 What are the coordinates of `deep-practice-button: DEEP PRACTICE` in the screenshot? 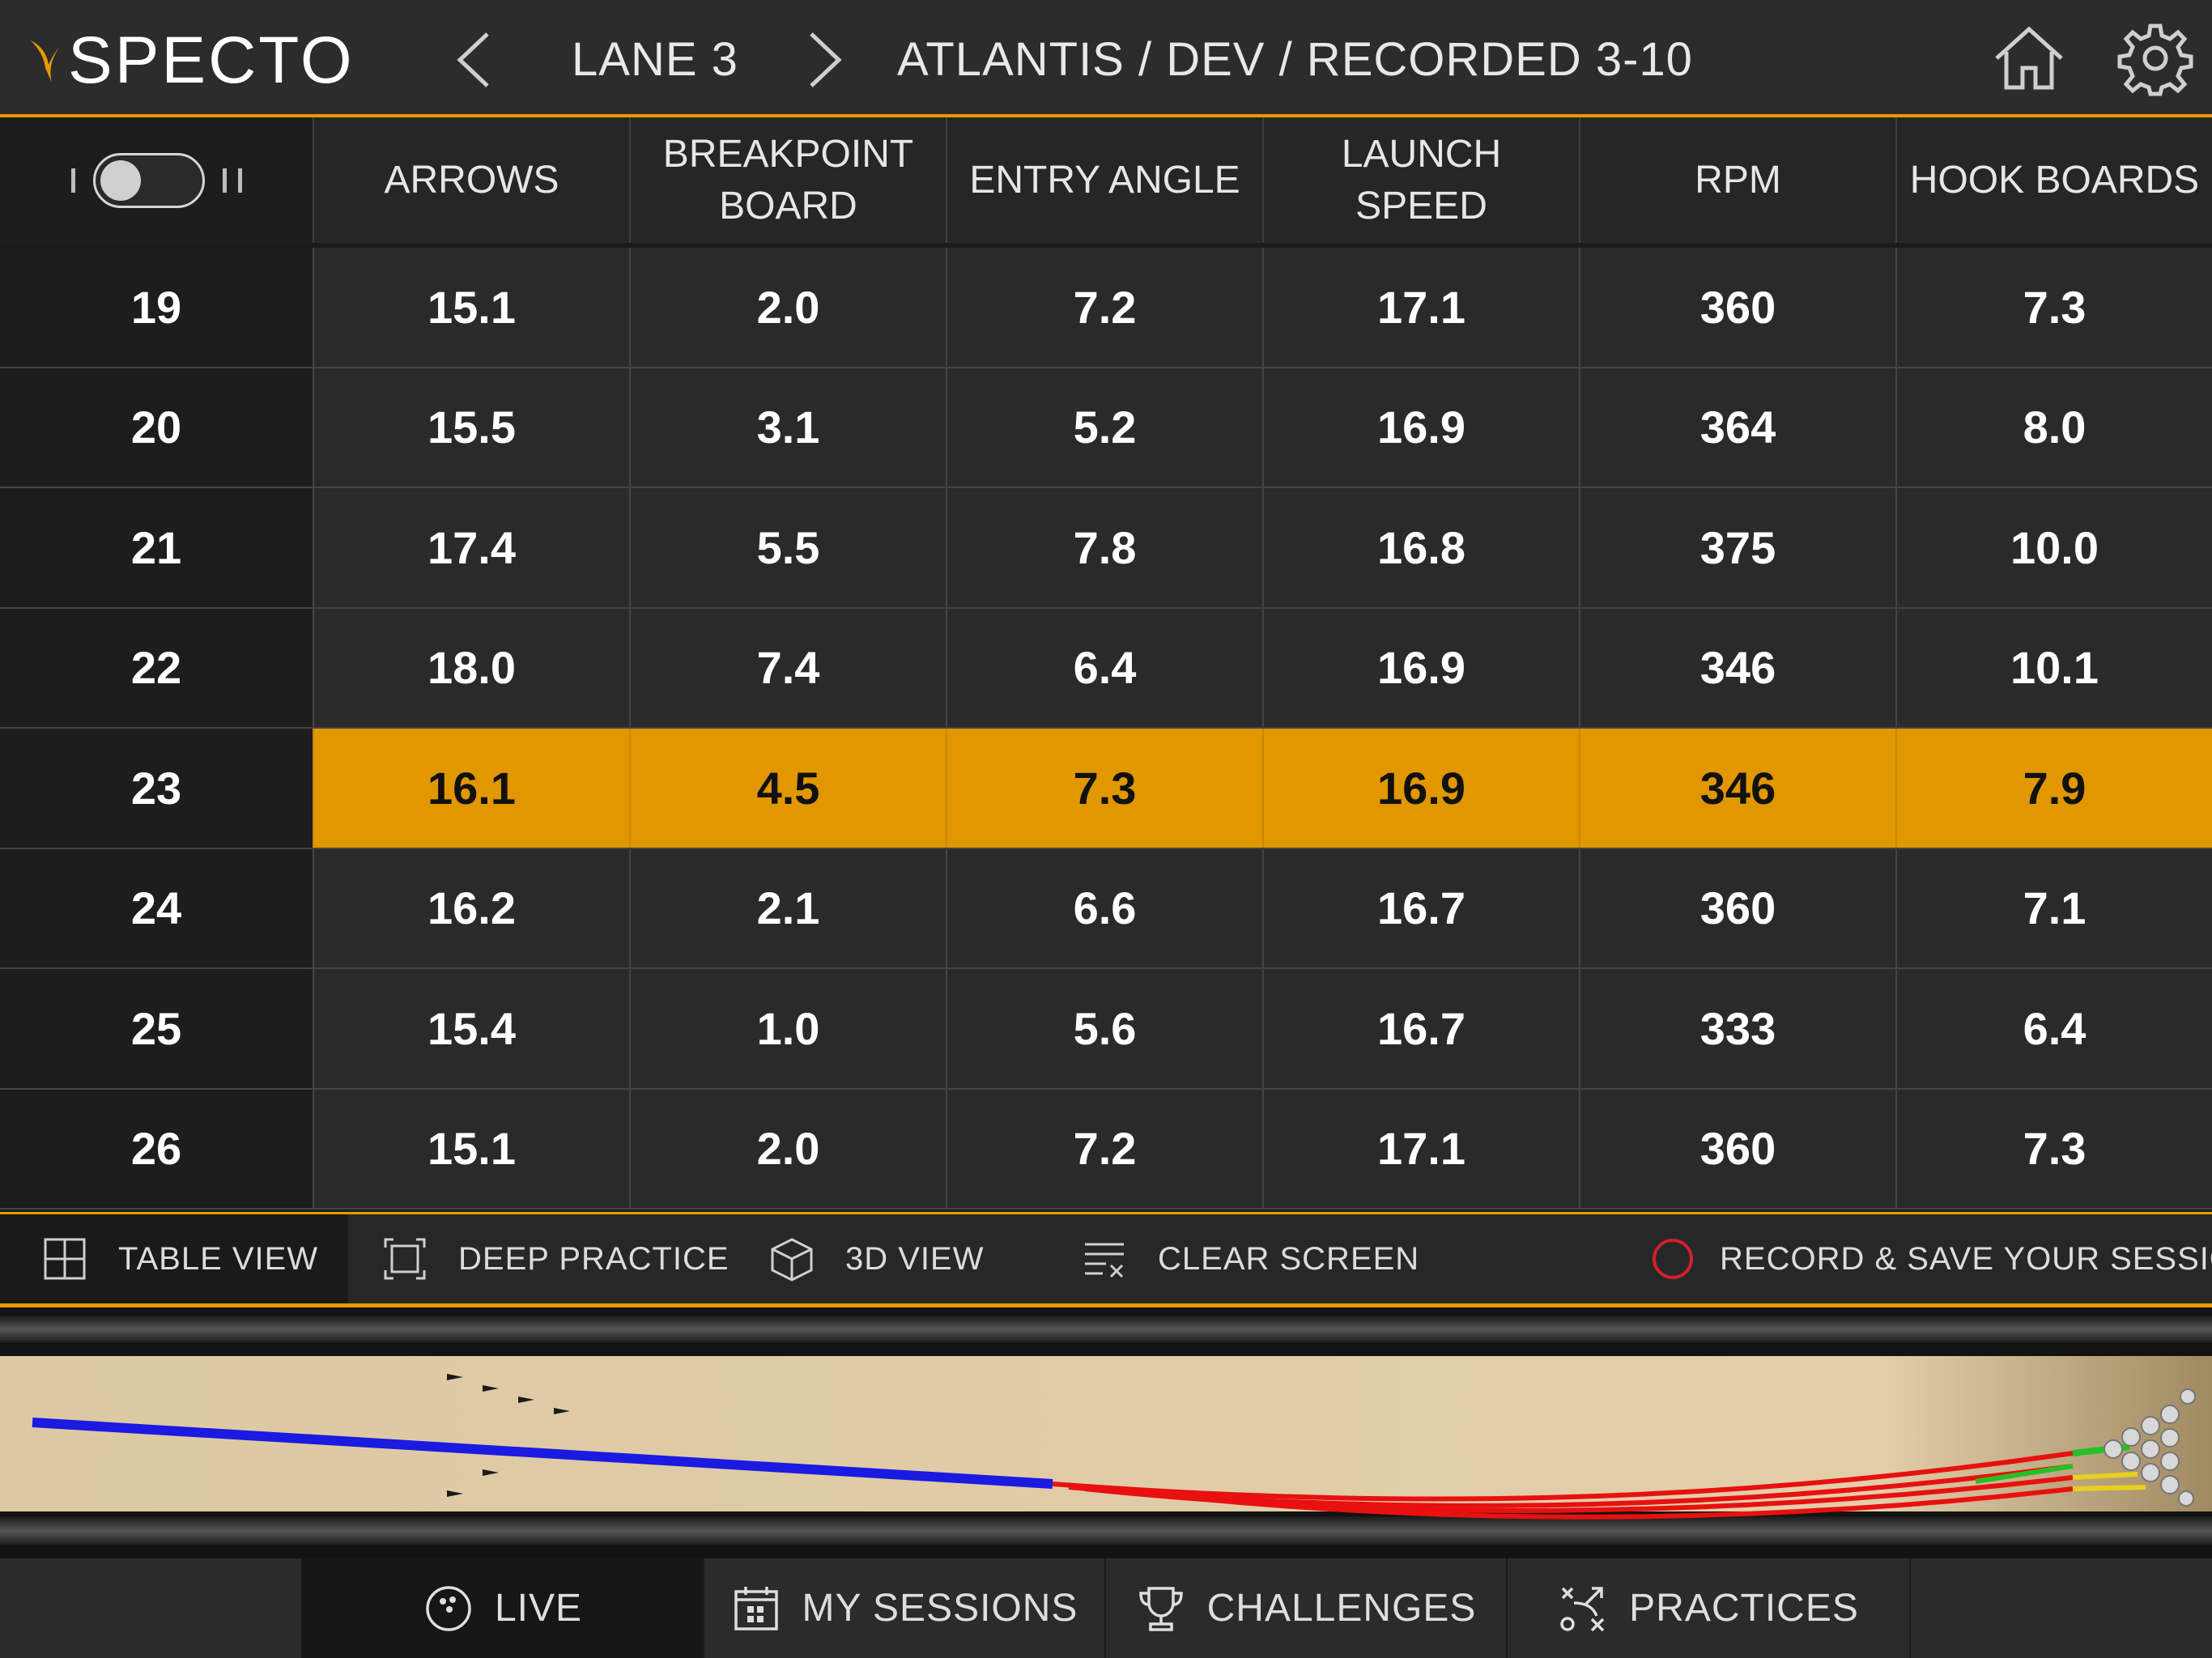 It's located at (556, 1258).